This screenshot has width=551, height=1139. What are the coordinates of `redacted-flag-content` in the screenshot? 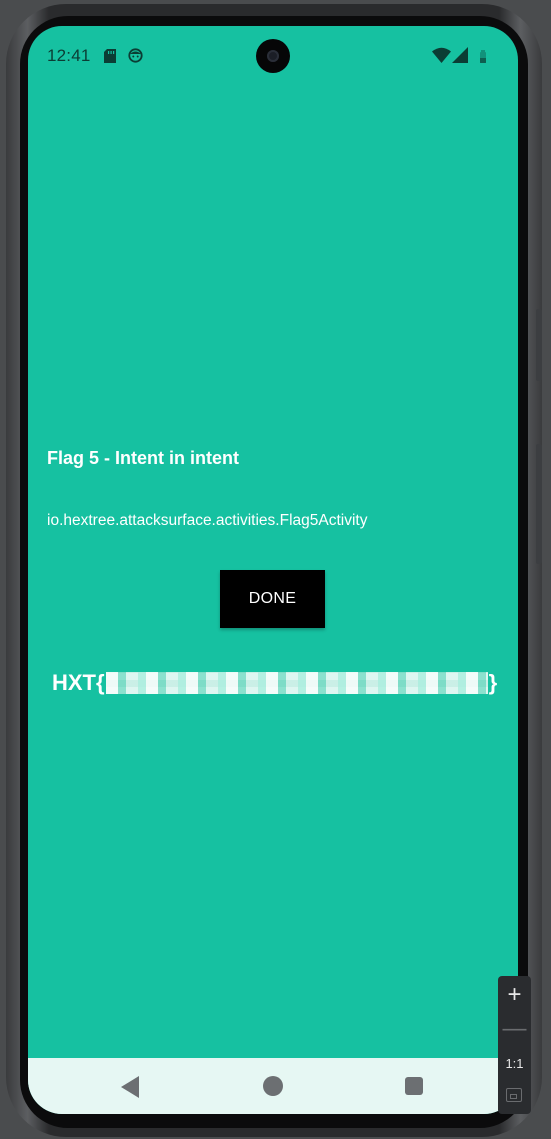 It's located at (296, 683).